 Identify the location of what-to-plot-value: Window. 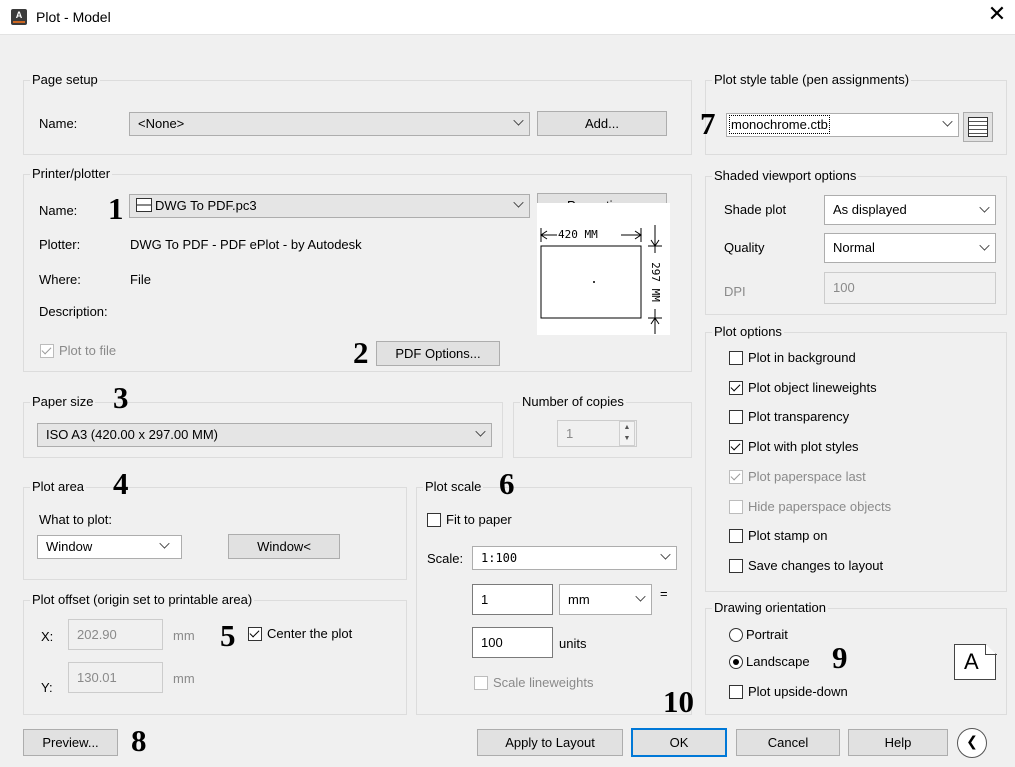
(69, 546).